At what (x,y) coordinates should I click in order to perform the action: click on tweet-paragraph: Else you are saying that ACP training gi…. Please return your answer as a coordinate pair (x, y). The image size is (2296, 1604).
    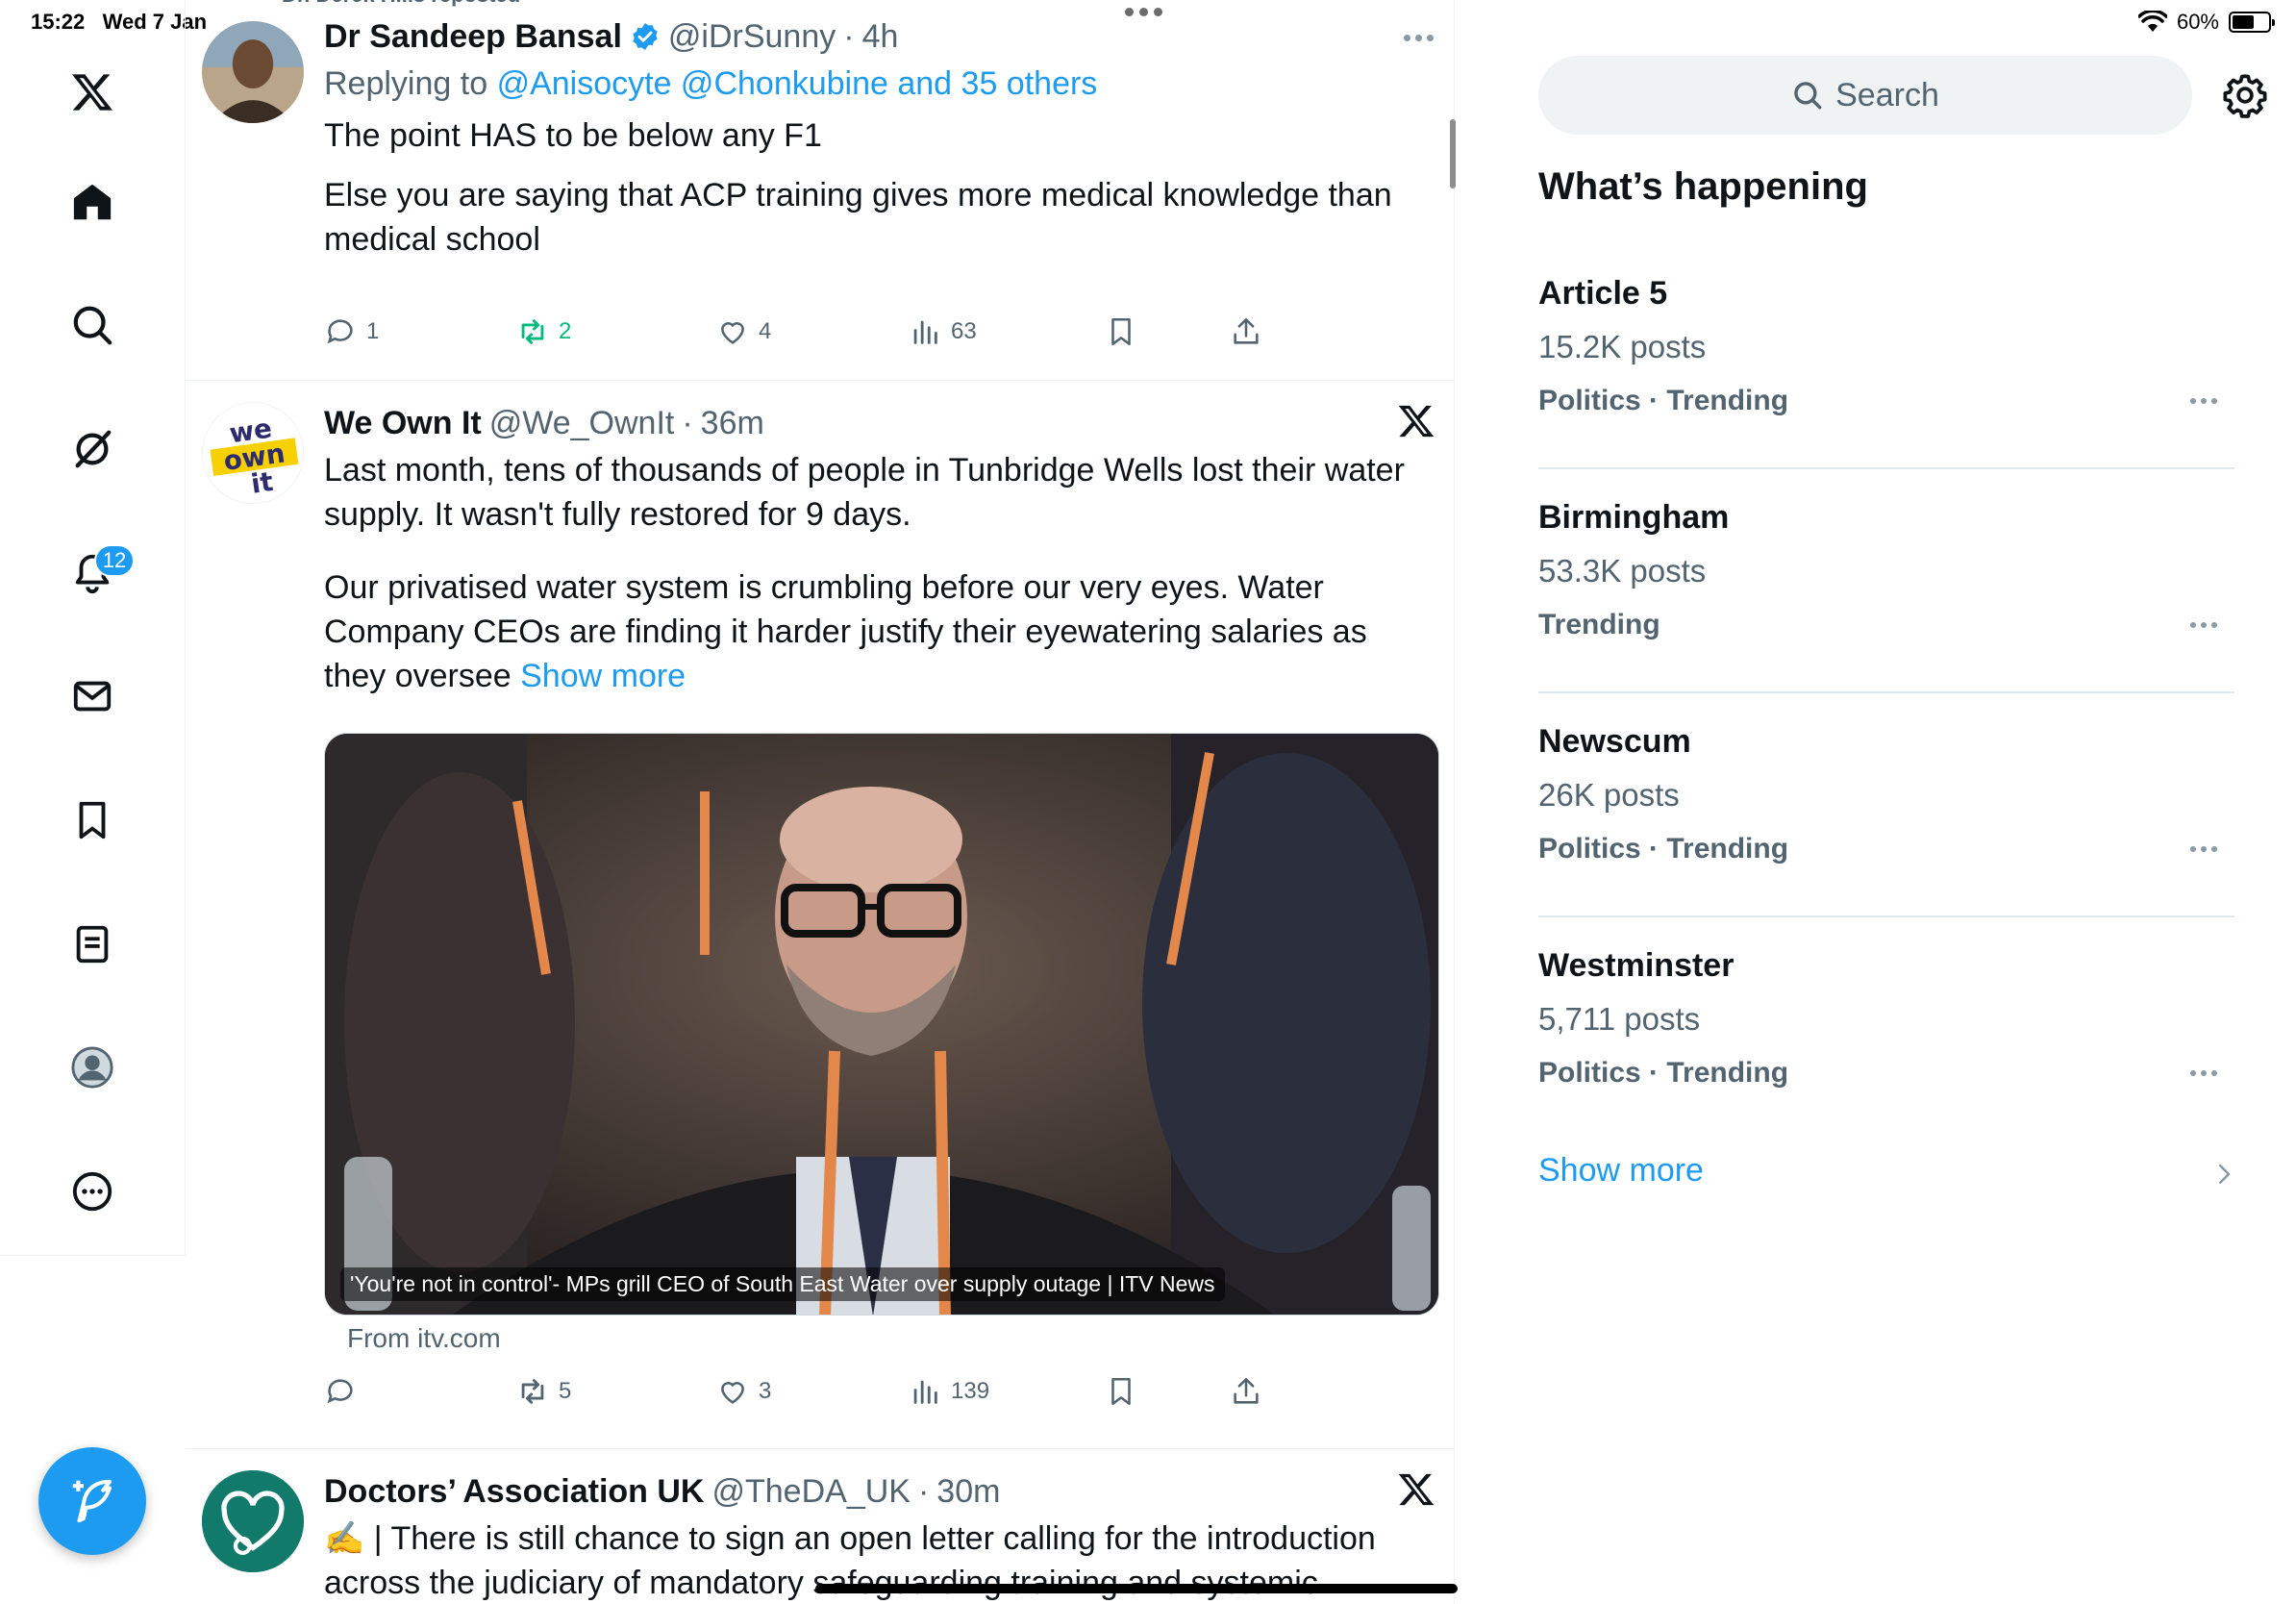
    Looking at the image, I should click on (858, 217).